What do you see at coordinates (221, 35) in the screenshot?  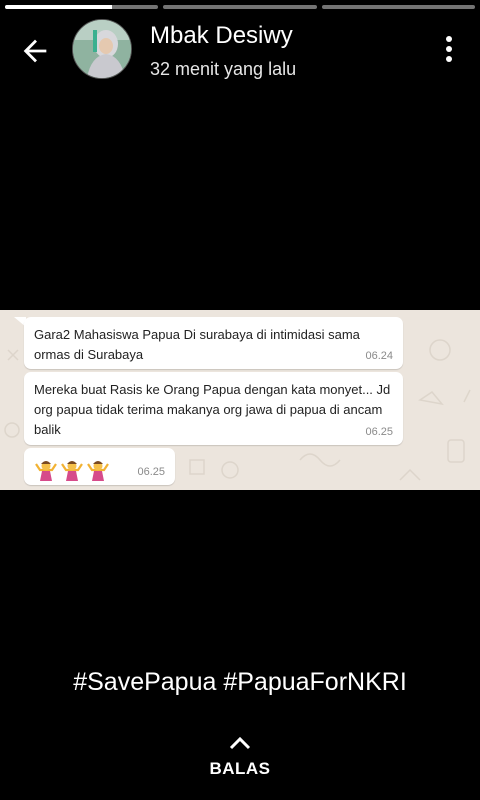 I see `contact-name: Mbak Desiwy` at bounding box center [221, 35].